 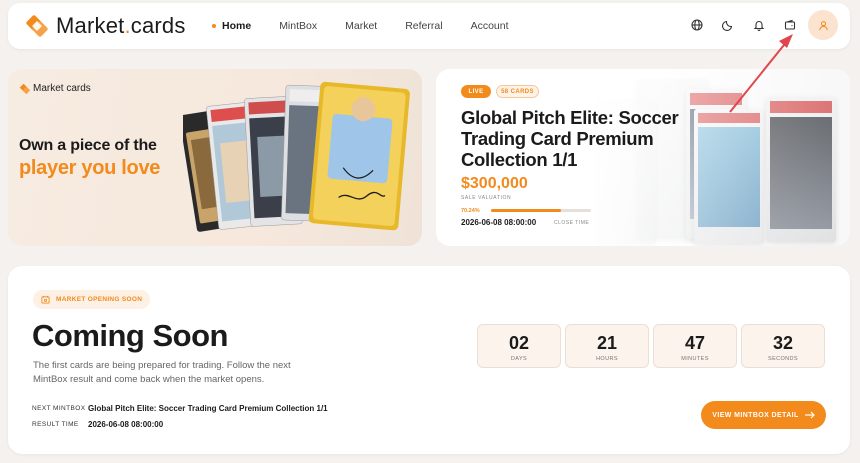 I want to click on nav-actions, so click(x=759, y=25).